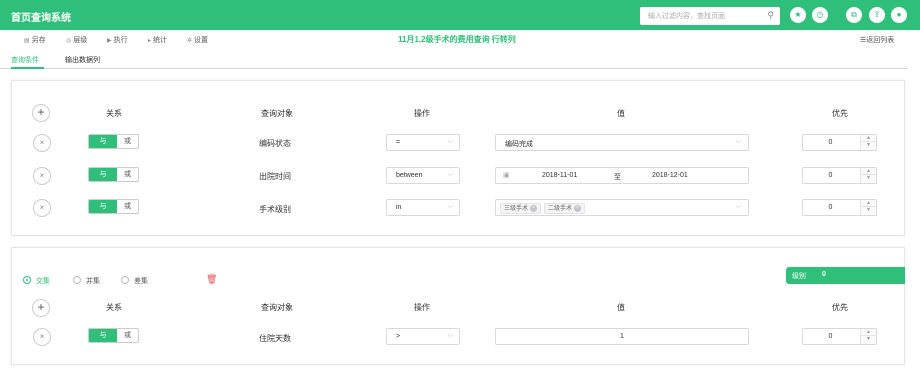 The width and height of the screenshot is (920, 379). I want to click on clock-icon: ◷, so click(820, 15).